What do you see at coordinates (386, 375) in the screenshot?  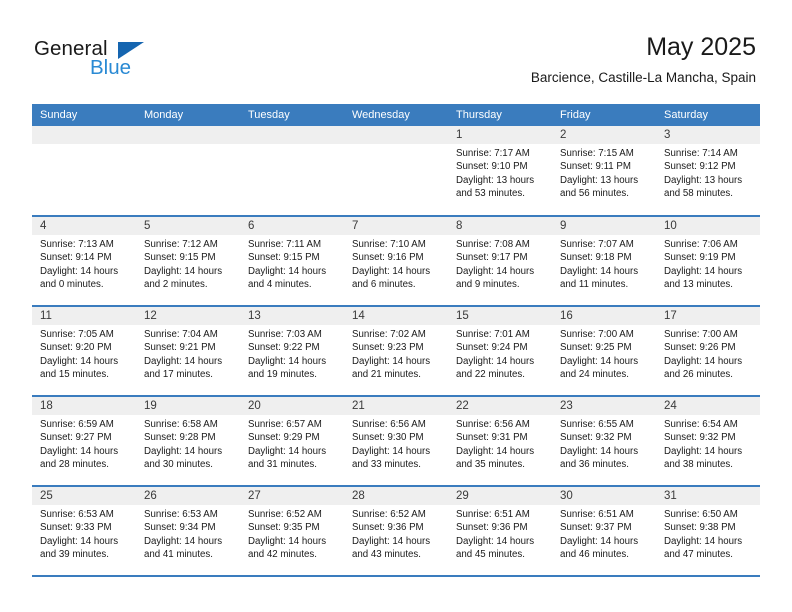 I see `daylight-duration-line2: and 21 minutes.` at bounding box center [386, 375].